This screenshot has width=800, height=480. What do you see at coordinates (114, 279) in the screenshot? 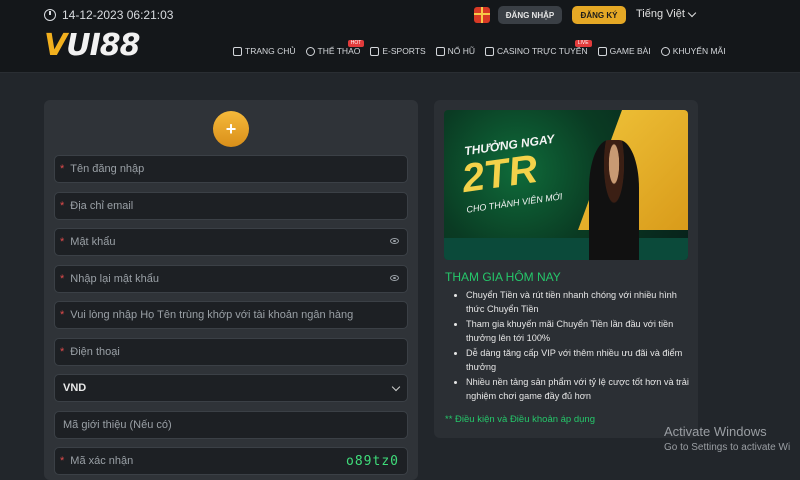
I see `confirm-password-placeholder: Nhập lại mật khẩu` at bounding box center [114, 279].